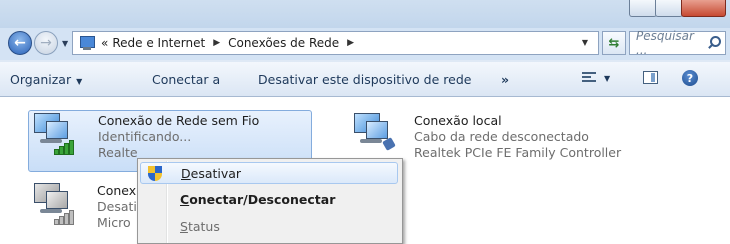 The image size is (730, 244). What do you see at coordinates (104, 43) in the screenshot?
I see `breadcrumb-overflow: «` at bounding box center [104, 43].